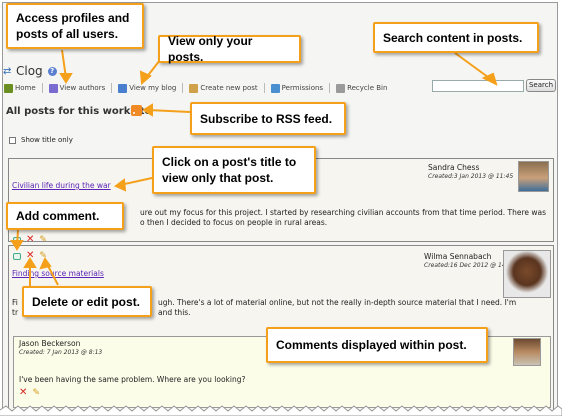 This screenshot has height=416, width=562. I want to click on toolbar-create-new-post: Create new post, so click(223, 88).